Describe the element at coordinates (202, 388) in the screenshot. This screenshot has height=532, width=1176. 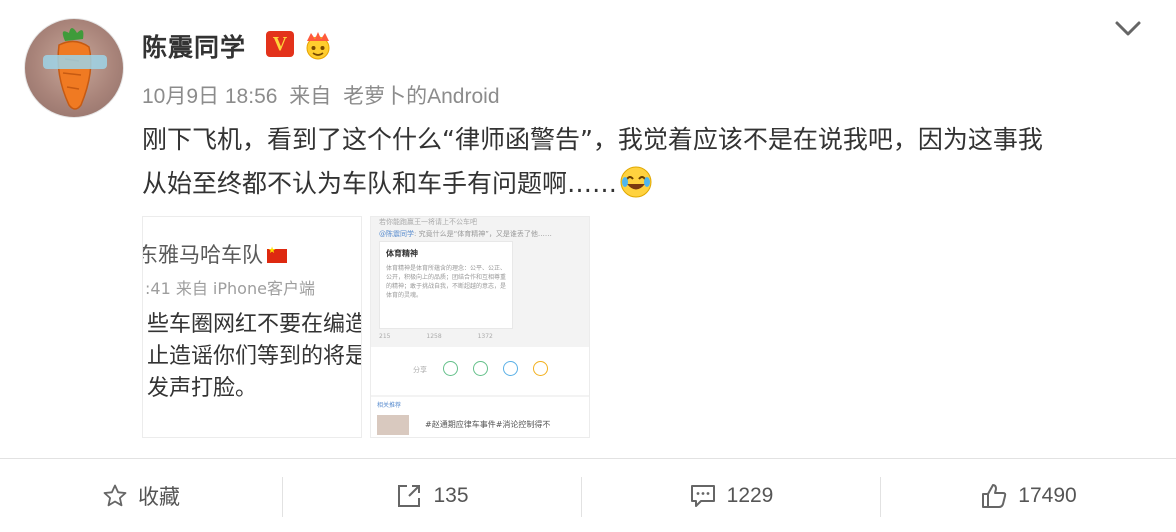
I see `thumb1-line3: 发声打脸。` at that location.